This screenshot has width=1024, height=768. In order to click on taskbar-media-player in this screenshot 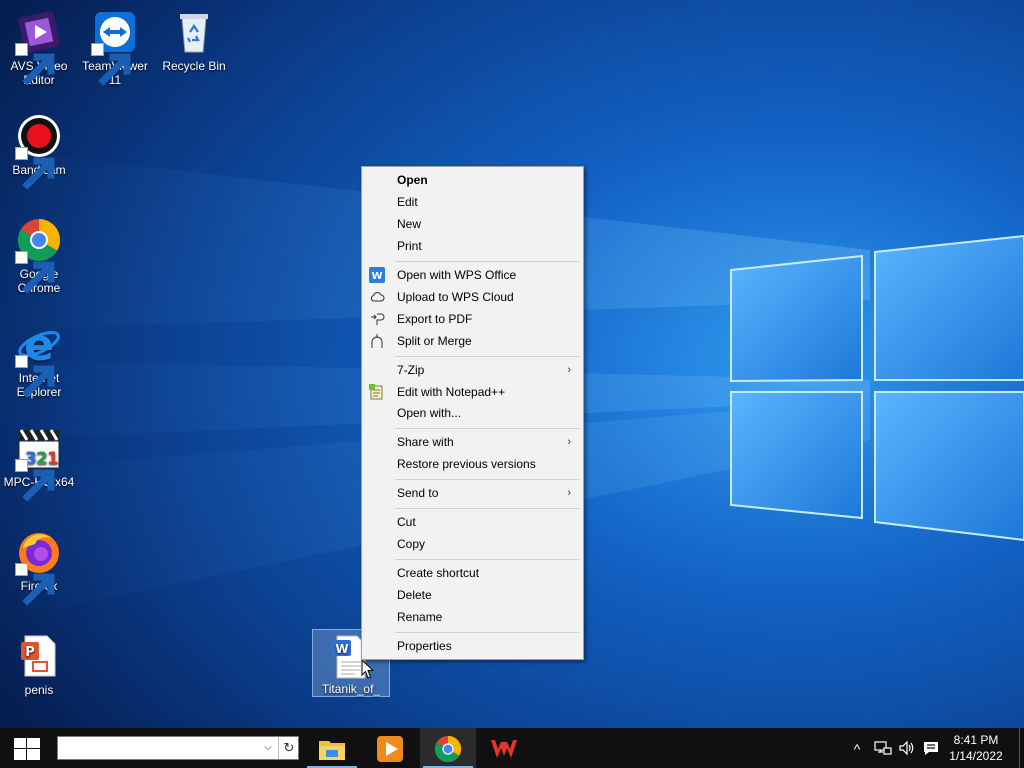, I will do `click(390, 748)`.